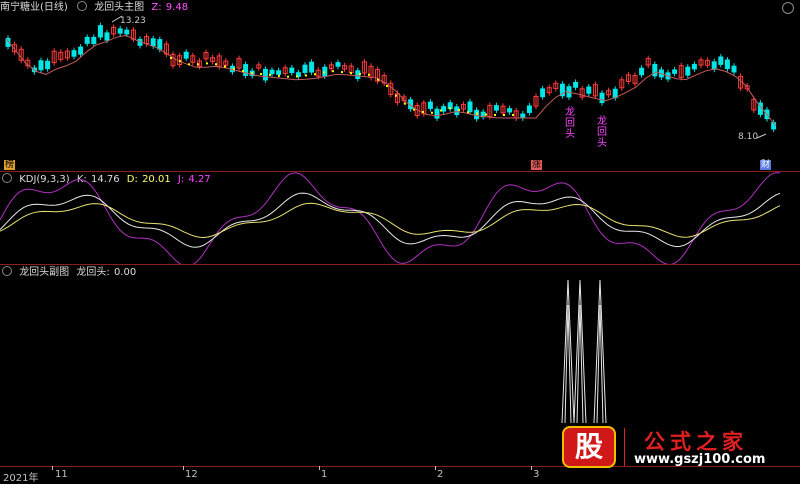  Describe the element at coordinates (440, 474) in the screenshot. I see `month-label-4: 2` at that location.